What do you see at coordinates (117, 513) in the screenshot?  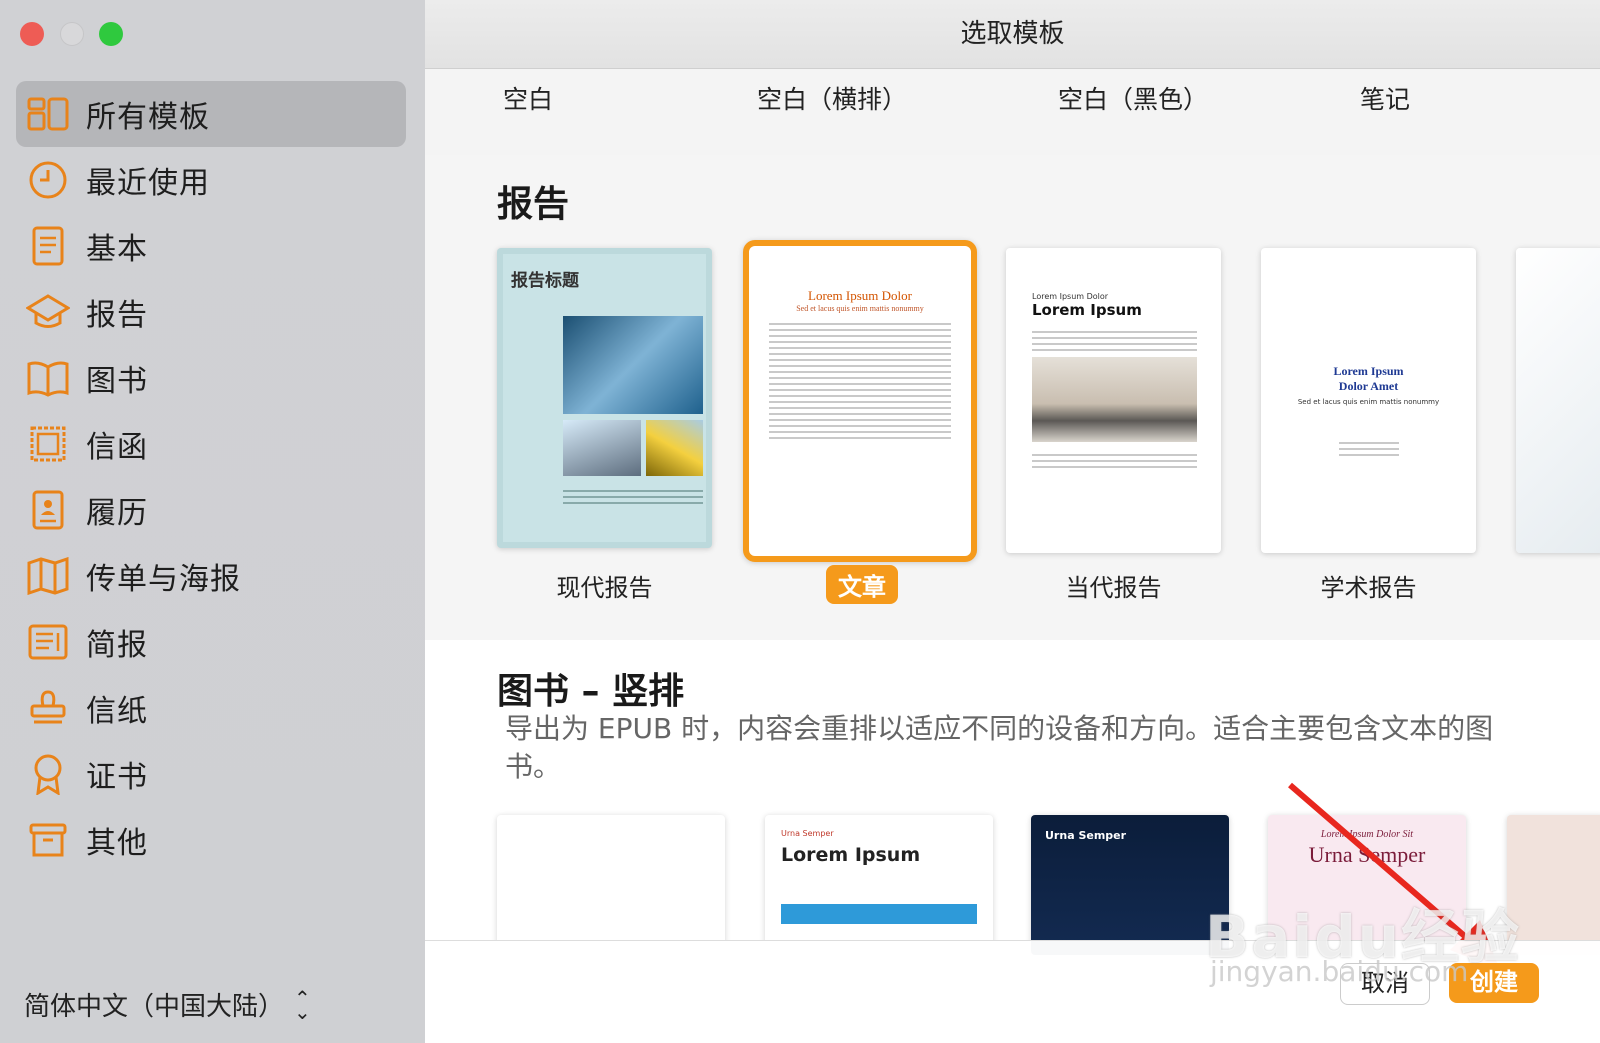 I see `sidebar-item-label: 履历` at bounding box center [117, 513].